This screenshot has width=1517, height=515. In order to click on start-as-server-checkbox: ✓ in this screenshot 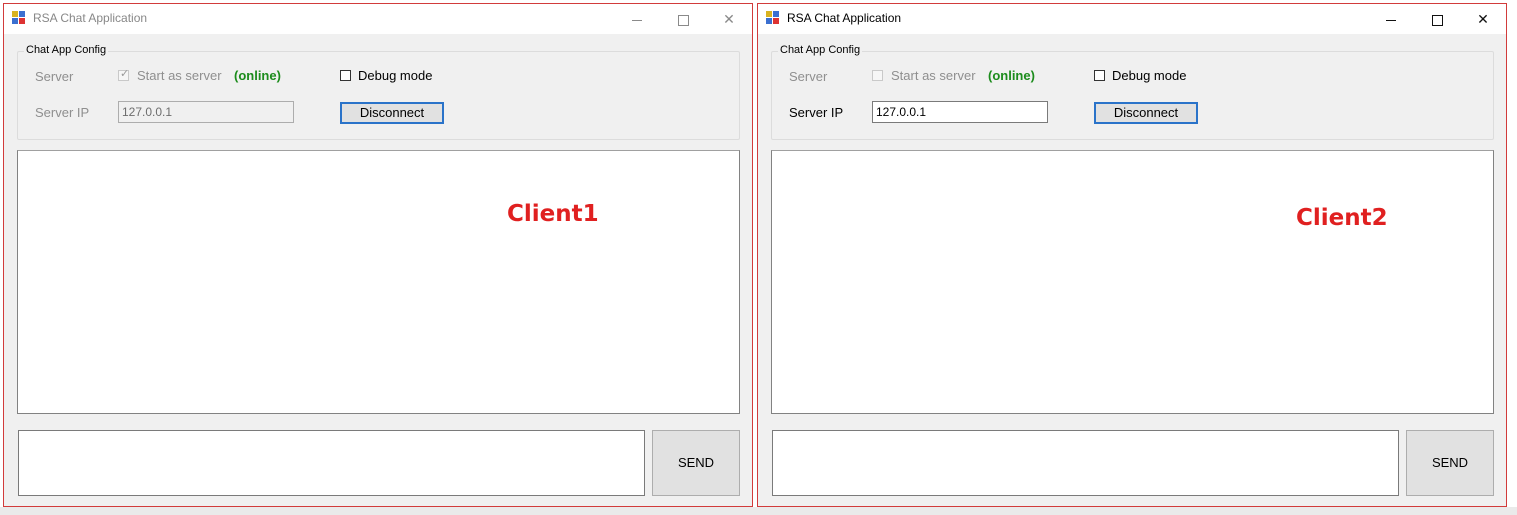, I will do `click(124, 74)`.